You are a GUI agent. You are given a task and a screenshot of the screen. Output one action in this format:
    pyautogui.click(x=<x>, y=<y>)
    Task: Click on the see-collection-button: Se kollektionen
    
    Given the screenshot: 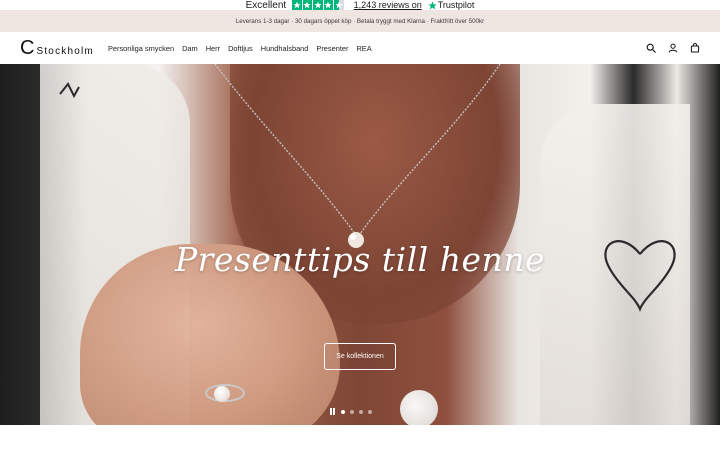 What is the action you would take?
    pyautogui.click(x=360, y=356)
    